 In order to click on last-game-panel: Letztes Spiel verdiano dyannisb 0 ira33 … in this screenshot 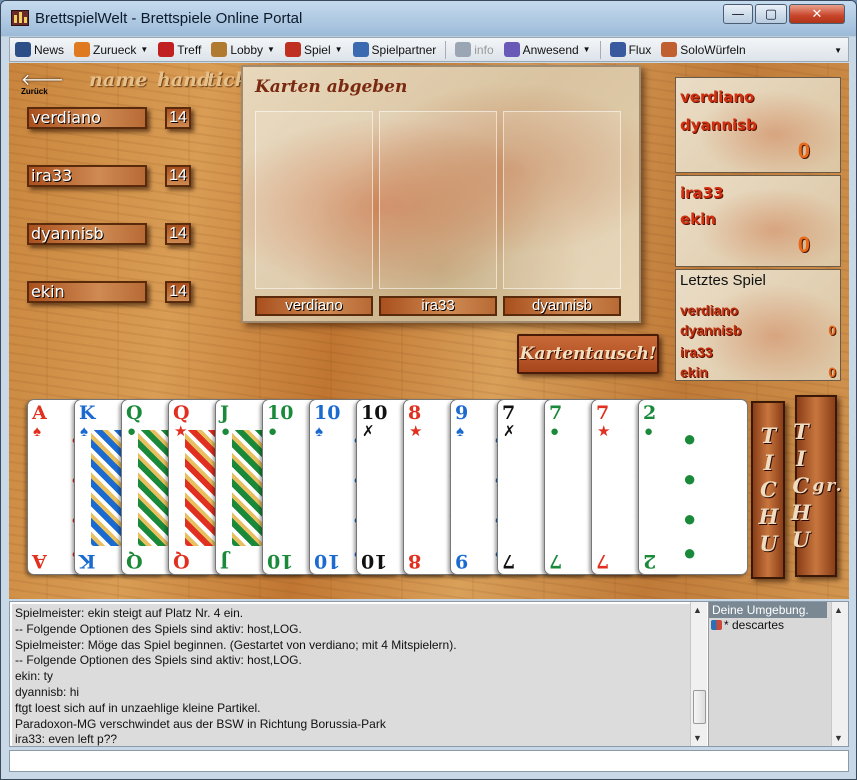, I will do `click(758, 325)`.